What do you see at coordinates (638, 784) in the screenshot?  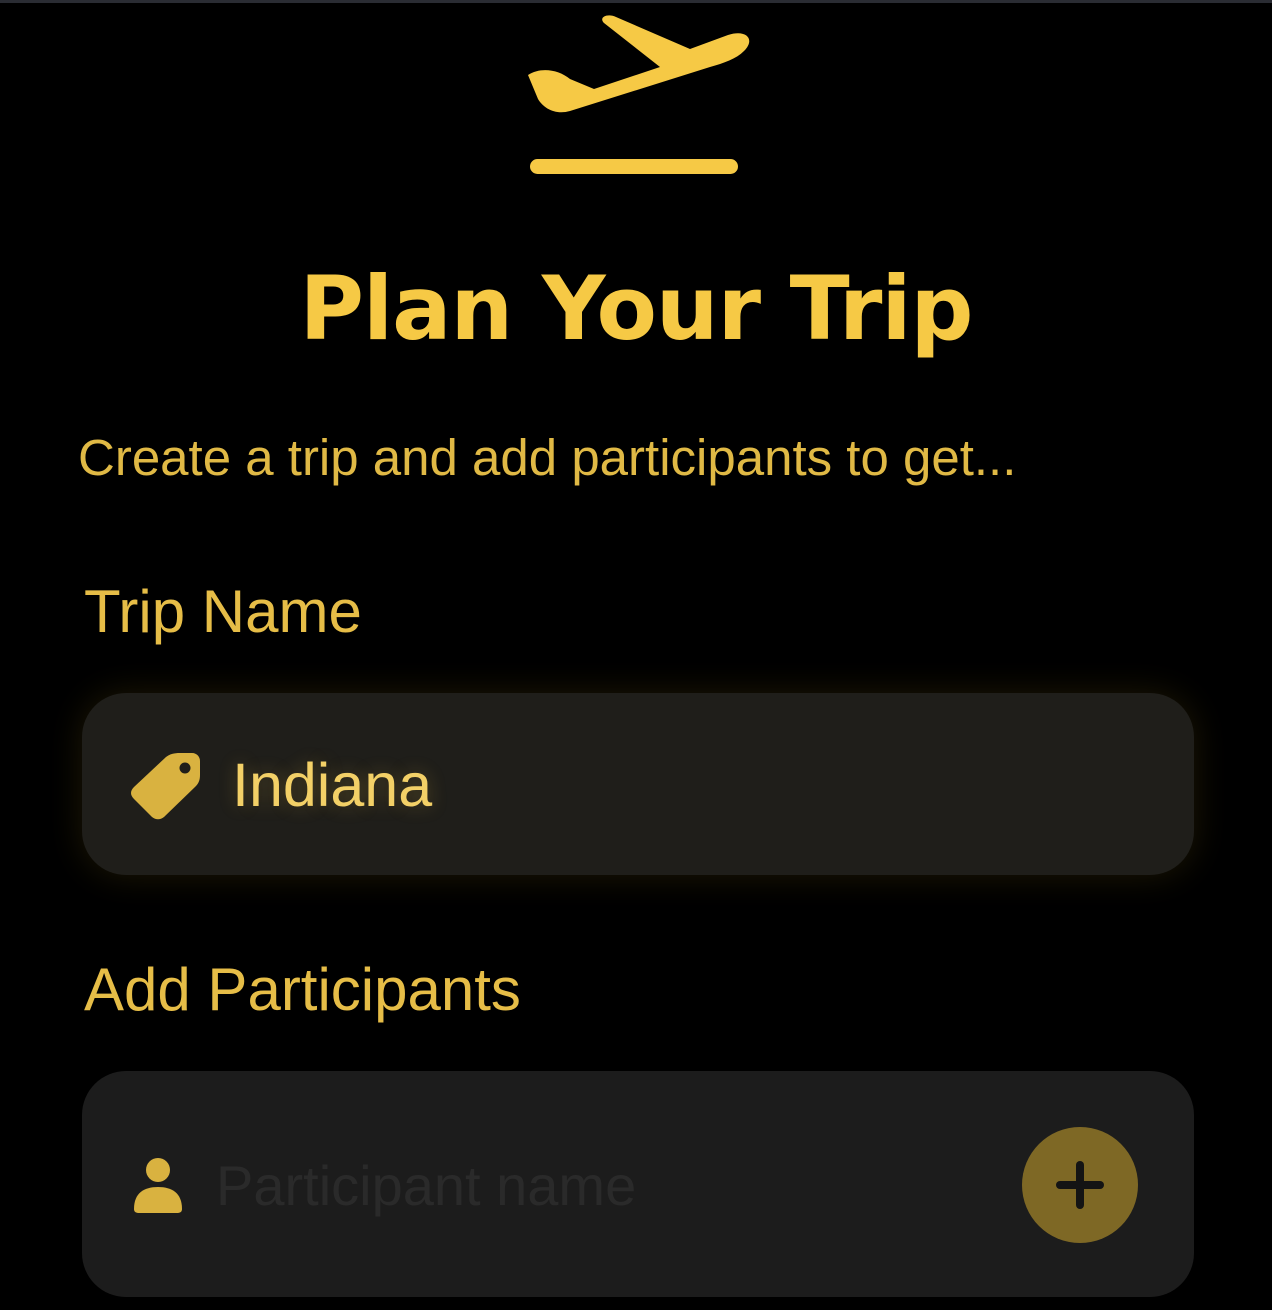 I see `trip-name-field: Indiana` at bounding box center [638, 784].